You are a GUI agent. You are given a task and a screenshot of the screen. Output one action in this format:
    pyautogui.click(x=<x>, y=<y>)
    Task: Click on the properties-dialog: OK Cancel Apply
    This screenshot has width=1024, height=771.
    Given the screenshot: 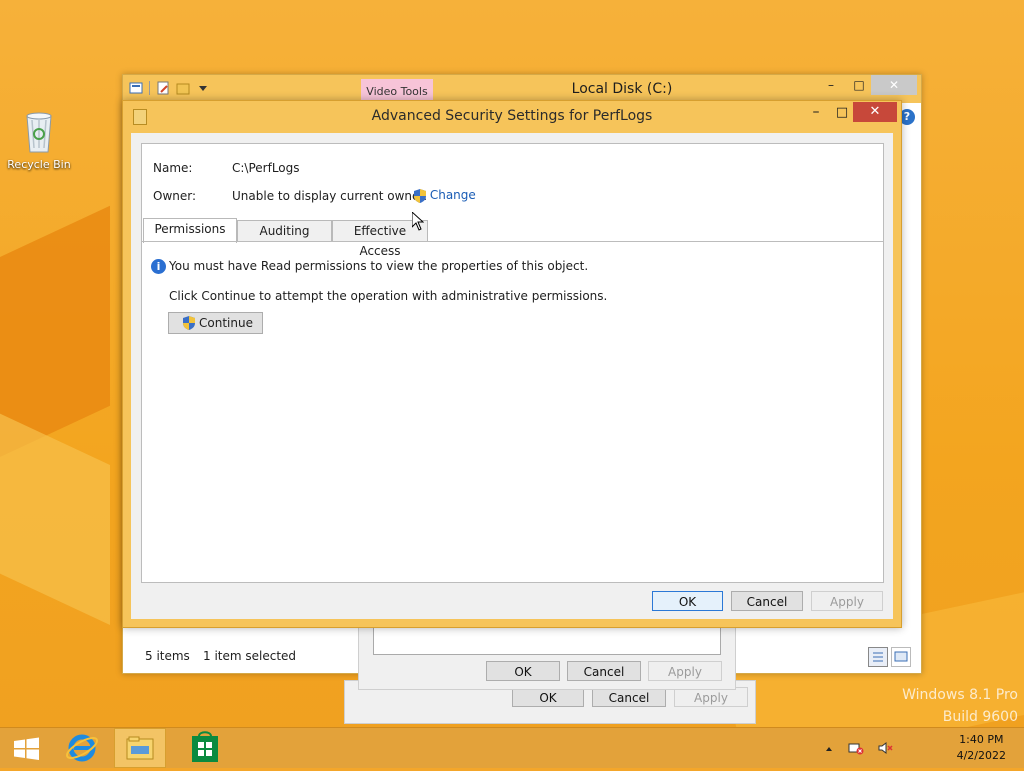 What is the action you would take?
    pyautogui.click(x=547, y=655)
    